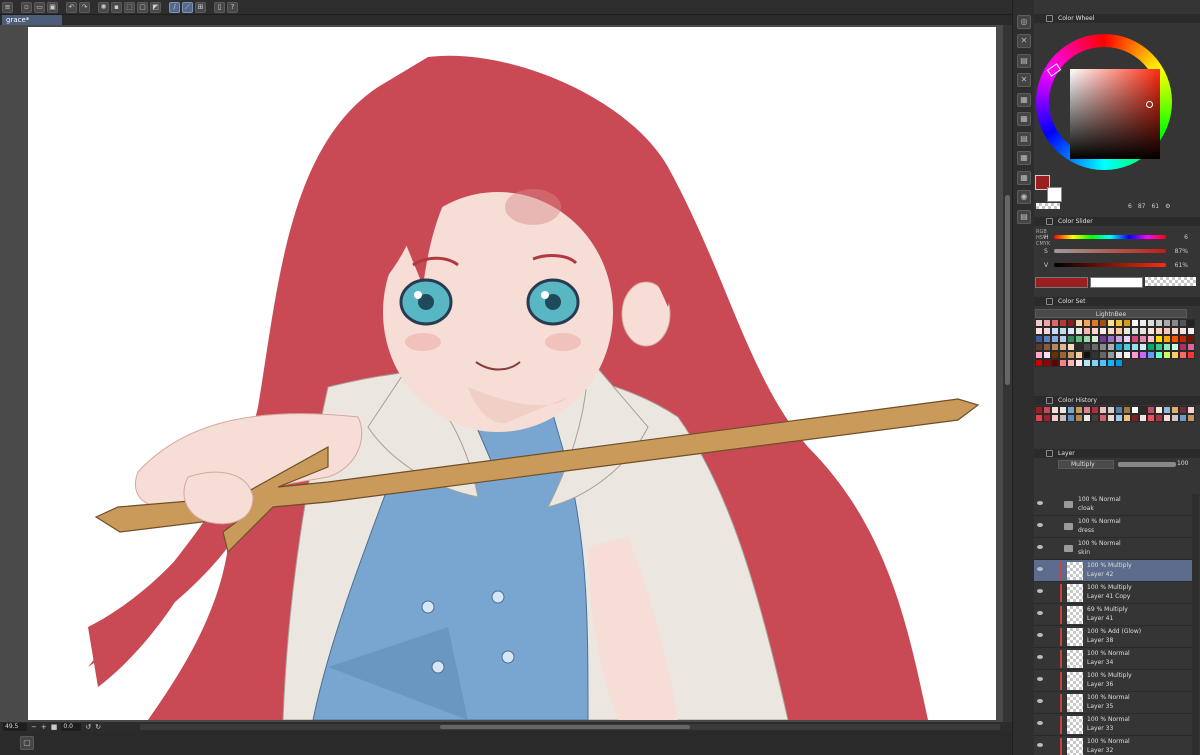  I want to click on slider-main-color, so click(1061, 282).